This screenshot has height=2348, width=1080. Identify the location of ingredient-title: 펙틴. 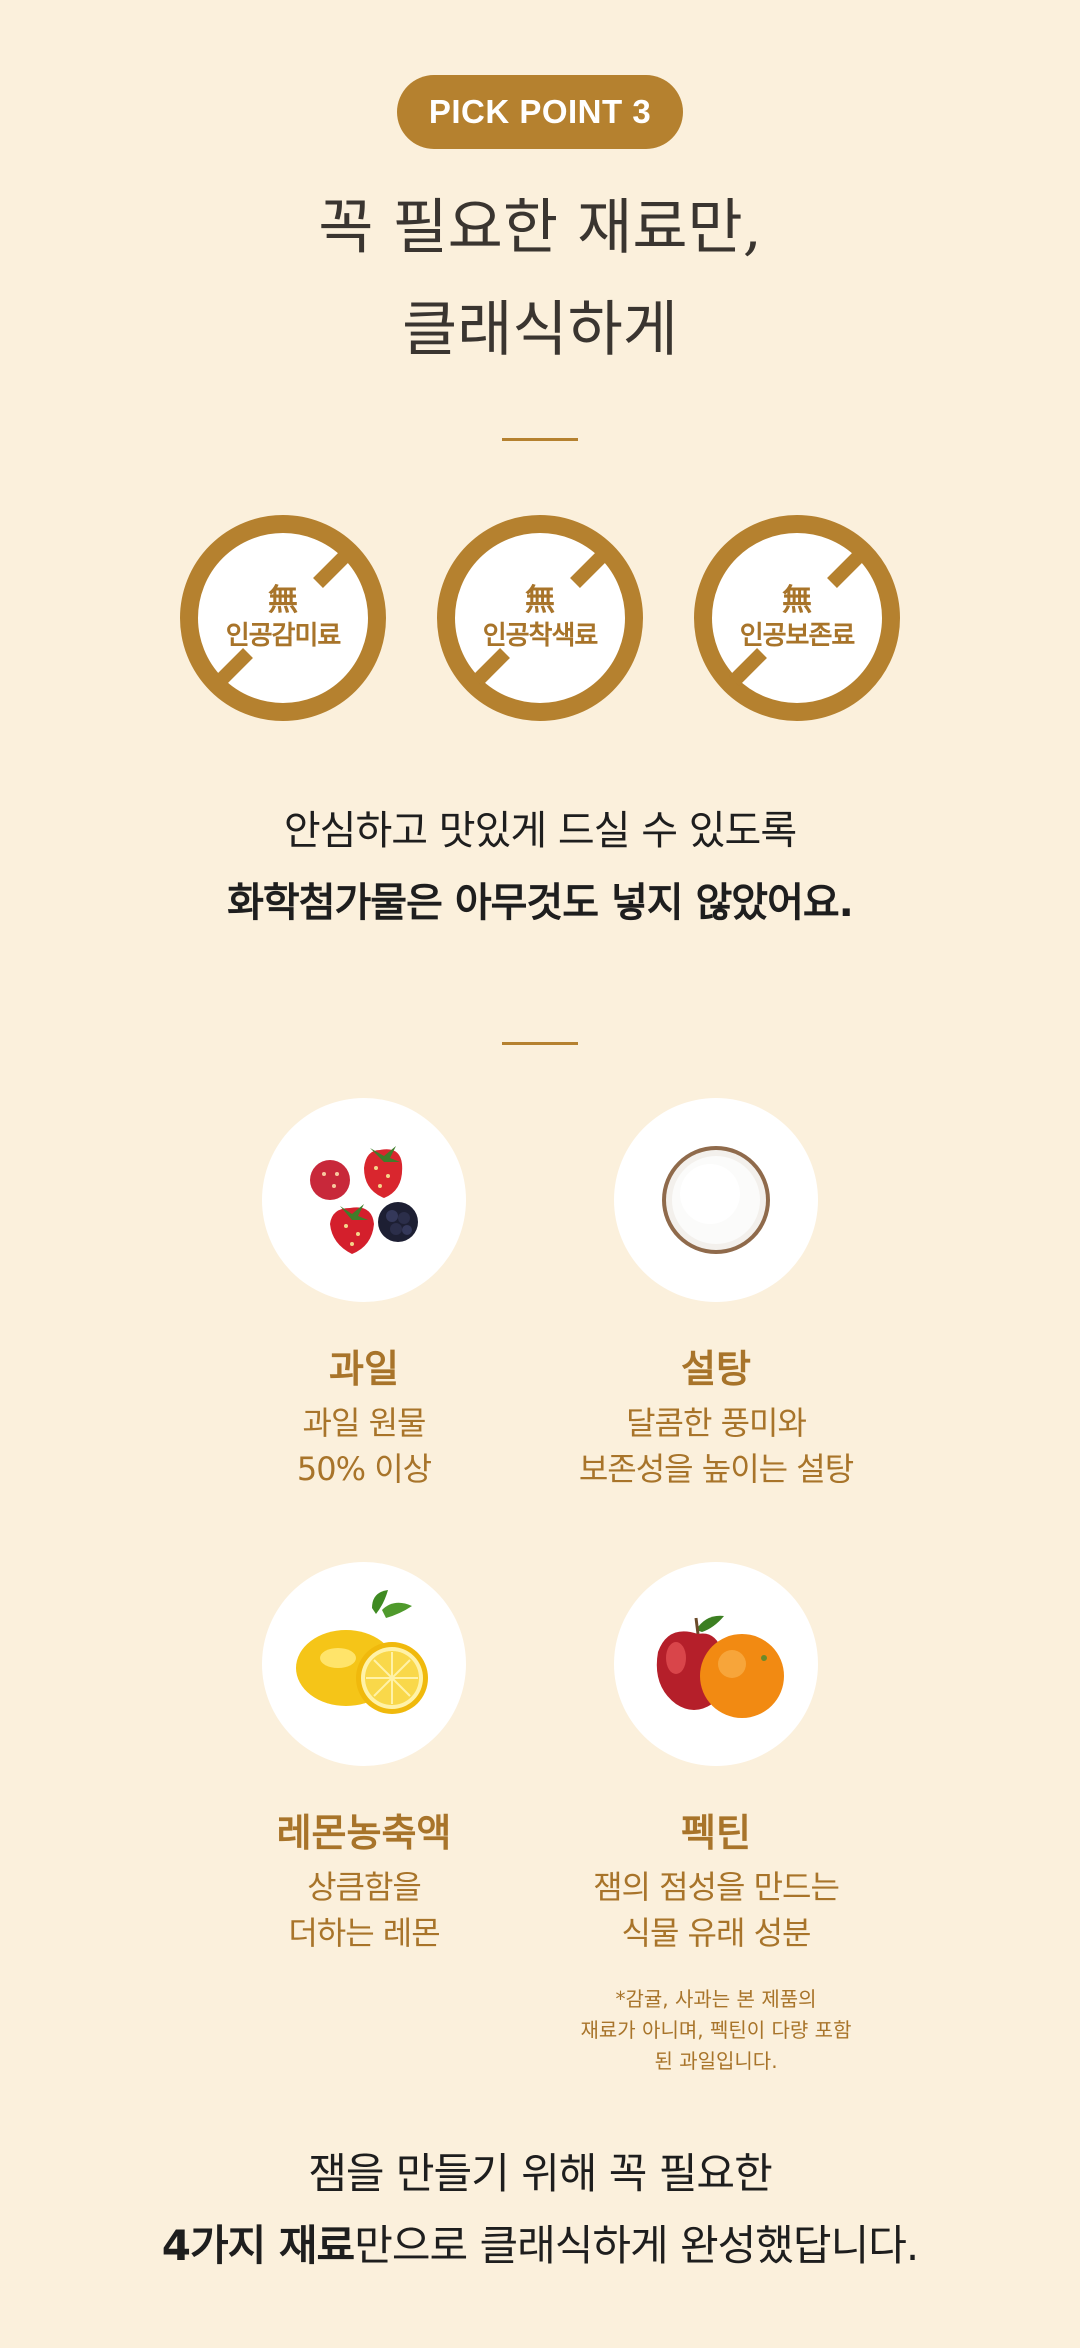
(716, 1833).